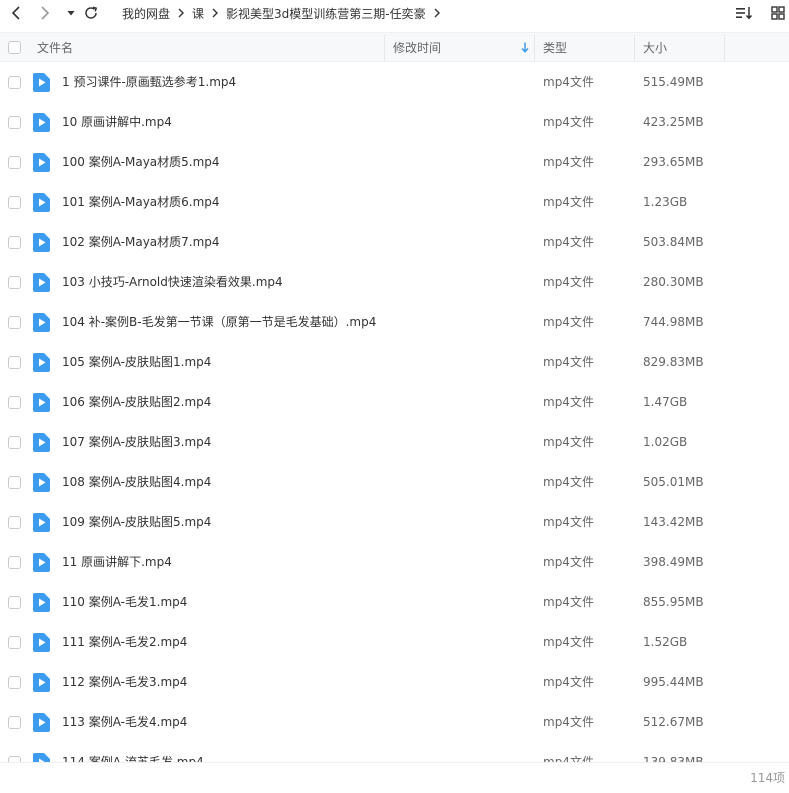 The width and height of the screenshot is (789, 793). I want to click on file-name: 114 案例A-流苏毛发.mp4, so click(133, 752).